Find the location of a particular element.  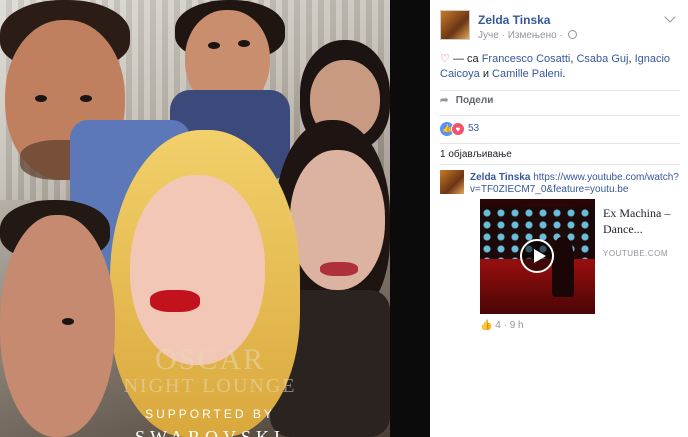

watermark-supported: SUPPORTED BY is located at coordinates (210, 414).